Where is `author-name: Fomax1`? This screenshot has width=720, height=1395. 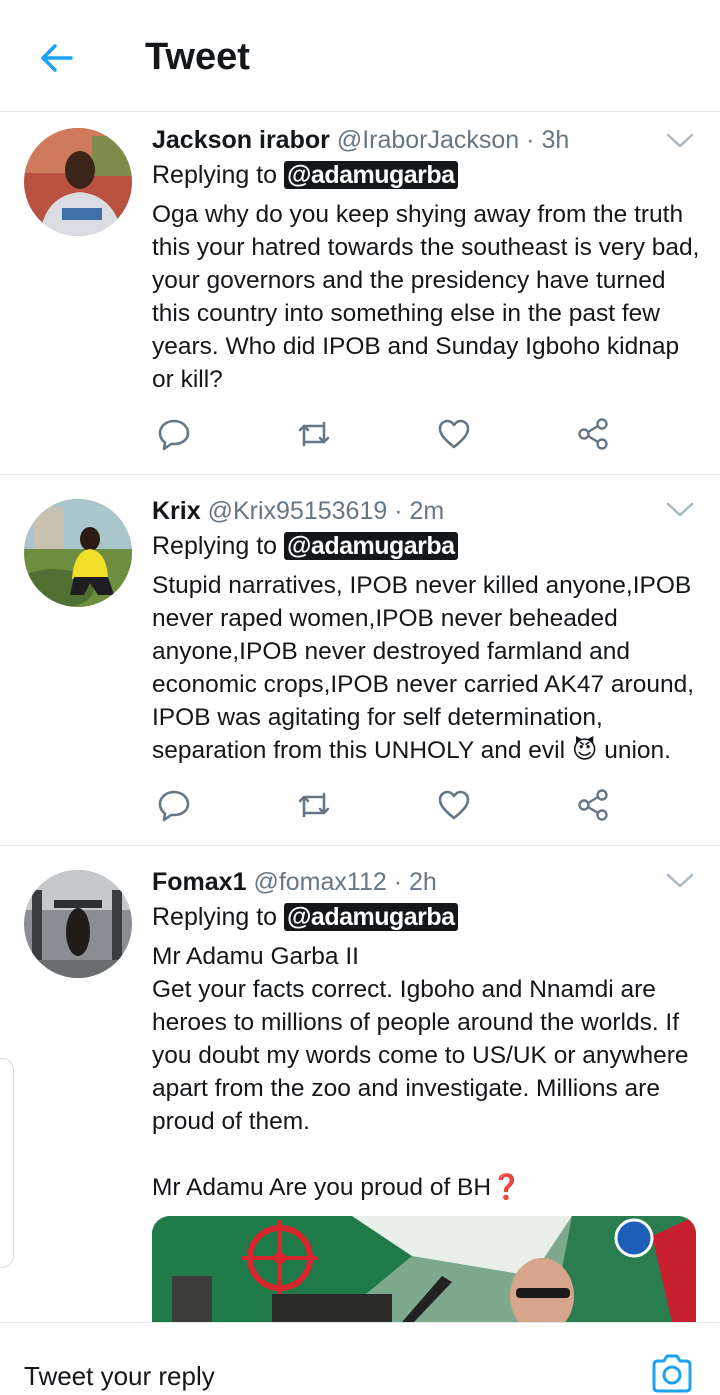 author-name: Fomax1 is located at coordinates (199, 882).